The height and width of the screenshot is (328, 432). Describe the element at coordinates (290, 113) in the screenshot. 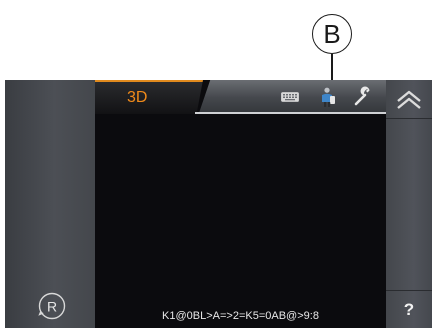

I see `tray-underline` at that location.